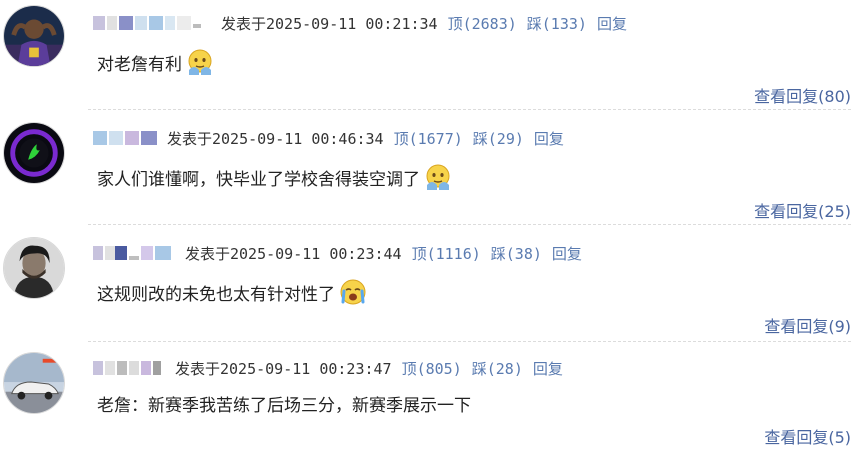 The height and width of the screenshot is (460, 859). I want to click on comment-meta: 发表于2025-09-11 00:23:47 顶(805) 踩(28) 回复, so click(328, 368).